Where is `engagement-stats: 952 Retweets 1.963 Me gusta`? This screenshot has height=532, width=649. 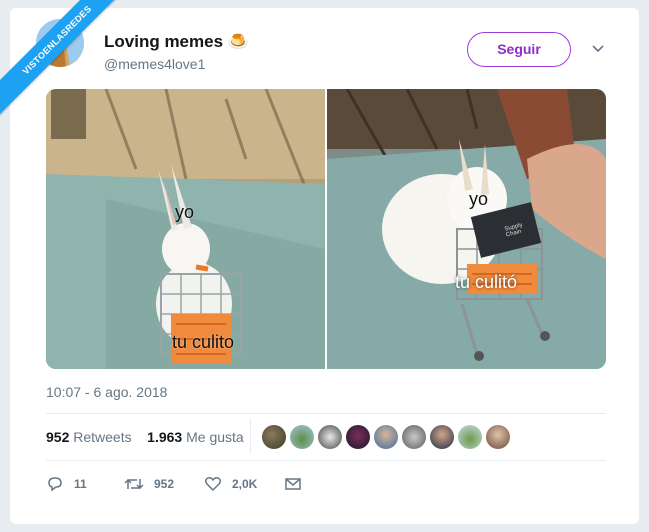
engagement-stats: 952 Retweets 1.963 Me gusta is located at coordinates (145, 437).